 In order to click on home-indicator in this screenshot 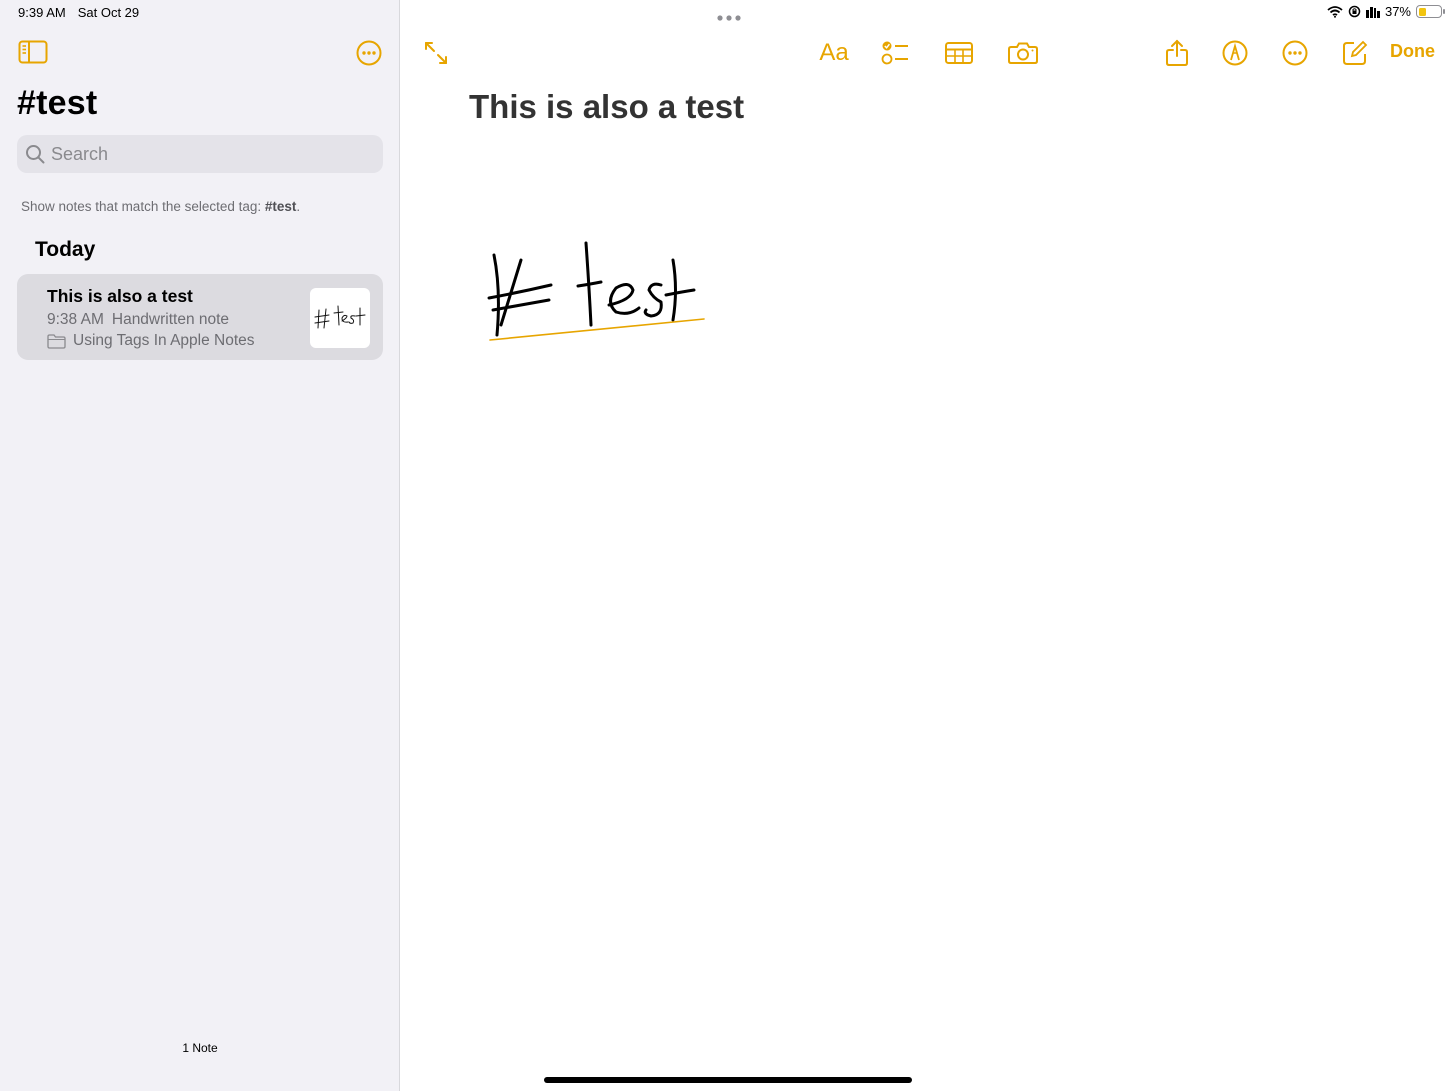, I will do `click(728, 1080)`.